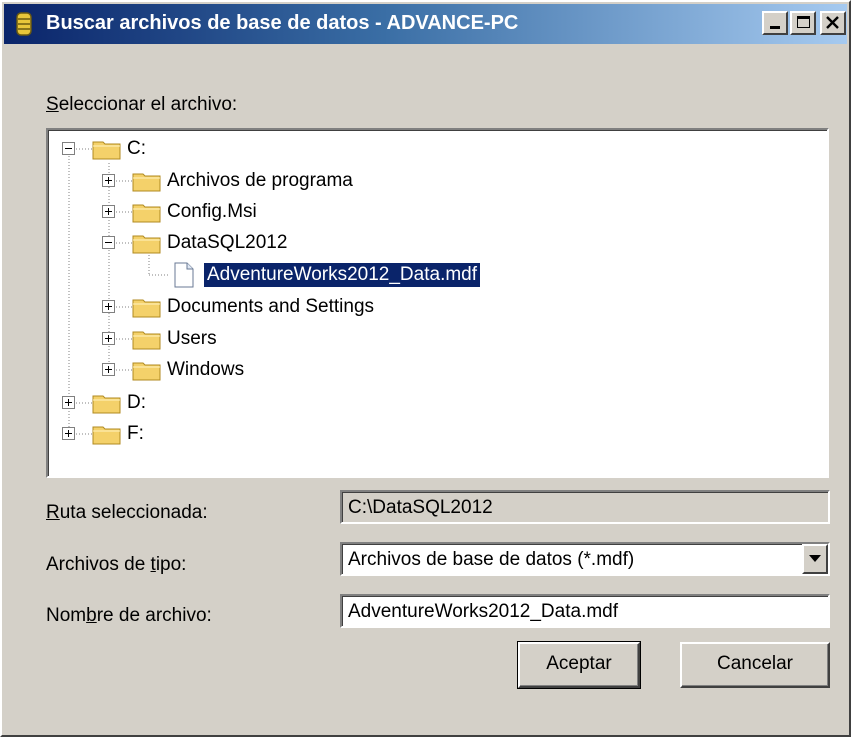 This screenshot has width=851, height=737. I want to click on nombre-value: AdventureWorks2012_Data.mdf, so click(483, 611).